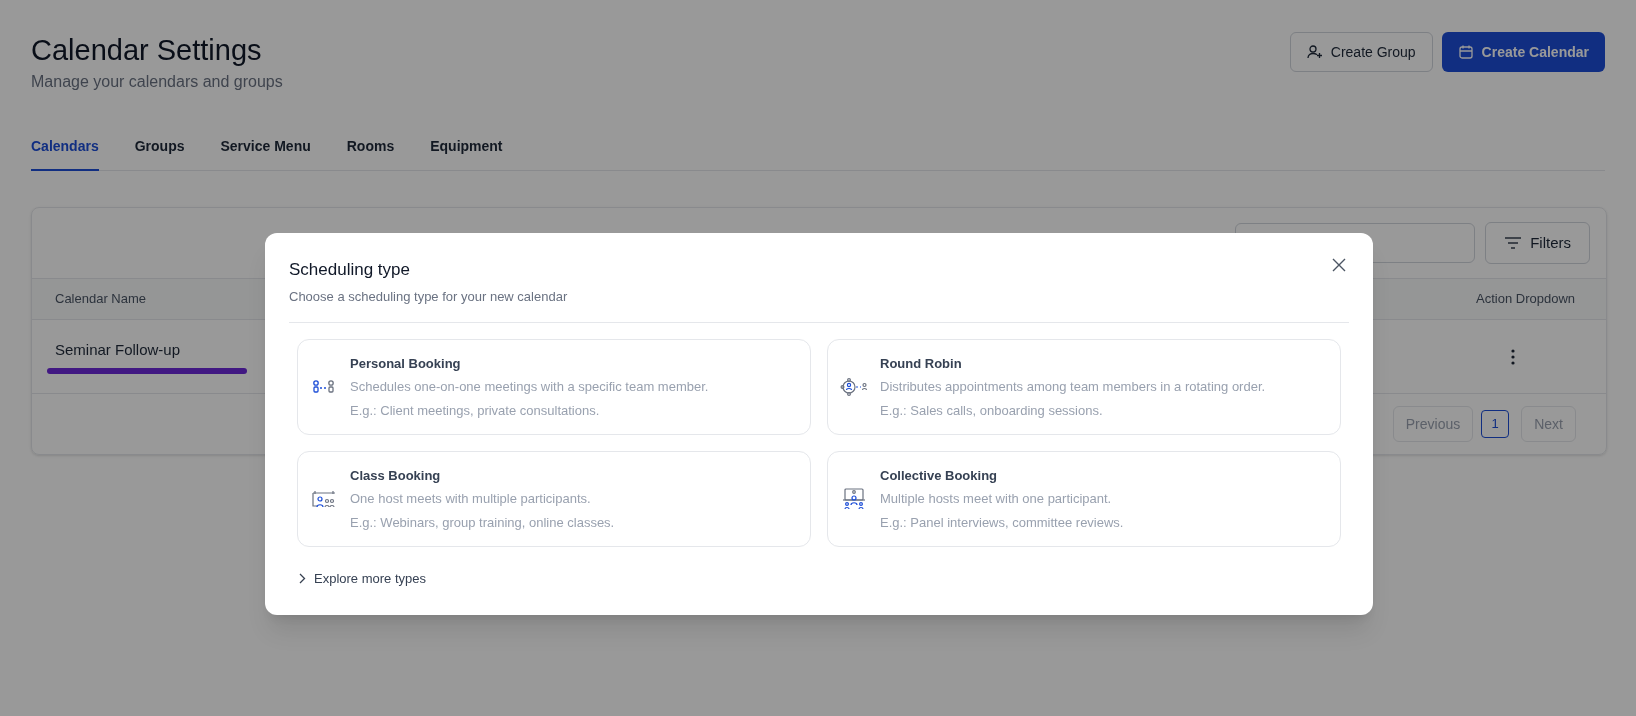  What do you see at coordinates (482, 522) in the screenshot?
I see `option-example: E.g.: Webinars, group training, online classes.` at bounding box center [482, 522].